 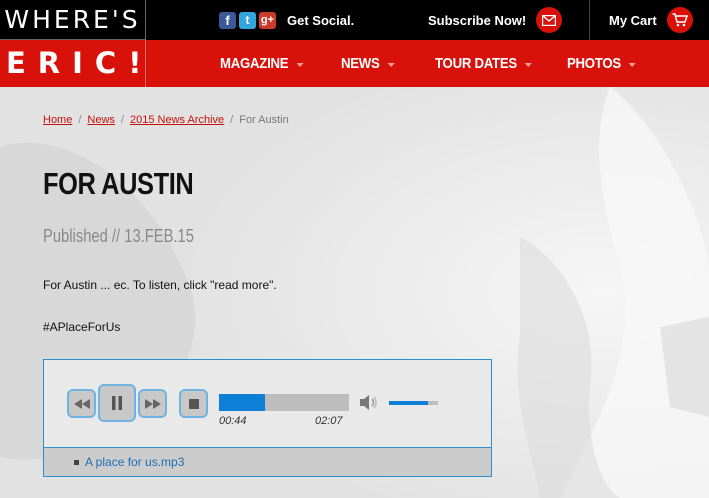 I want to click on volume-slider, so click(x=413, y=403).